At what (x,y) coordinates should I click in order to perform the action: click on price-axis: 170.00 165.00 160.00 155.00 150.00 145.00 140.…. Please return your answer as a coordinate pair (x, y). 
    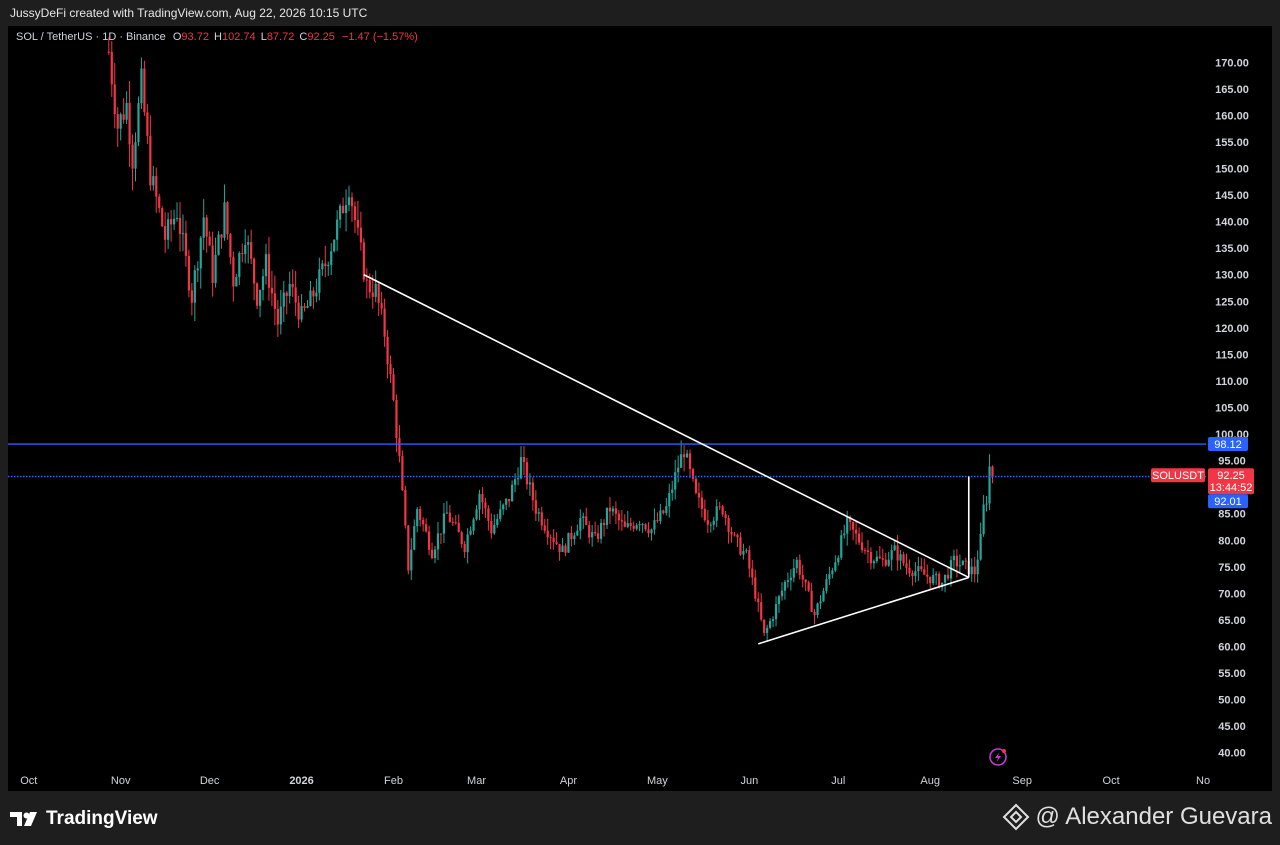
    Looking at the image, I should click on (1239, 408).